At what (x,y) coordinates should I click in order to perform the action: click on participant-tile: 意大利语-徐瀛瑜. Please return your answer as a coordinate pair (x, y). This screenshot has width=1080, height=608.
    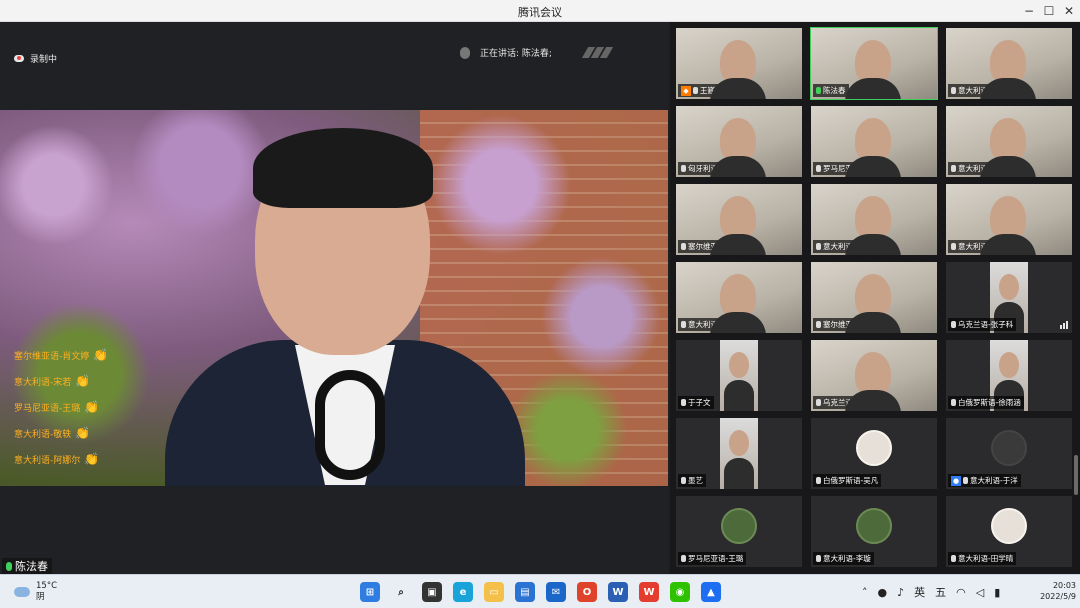
    Looking at the image, I should click on (1009, 141).